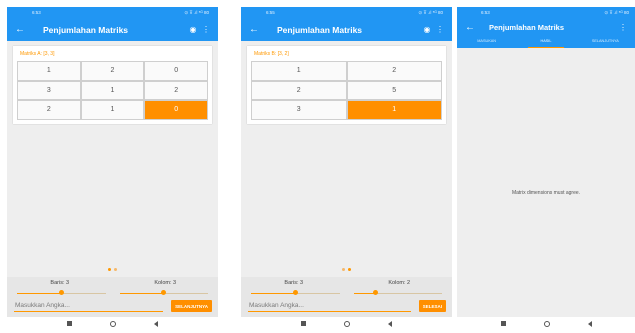  I want to click on tab-hasil: HASIL, so click(545, 42).